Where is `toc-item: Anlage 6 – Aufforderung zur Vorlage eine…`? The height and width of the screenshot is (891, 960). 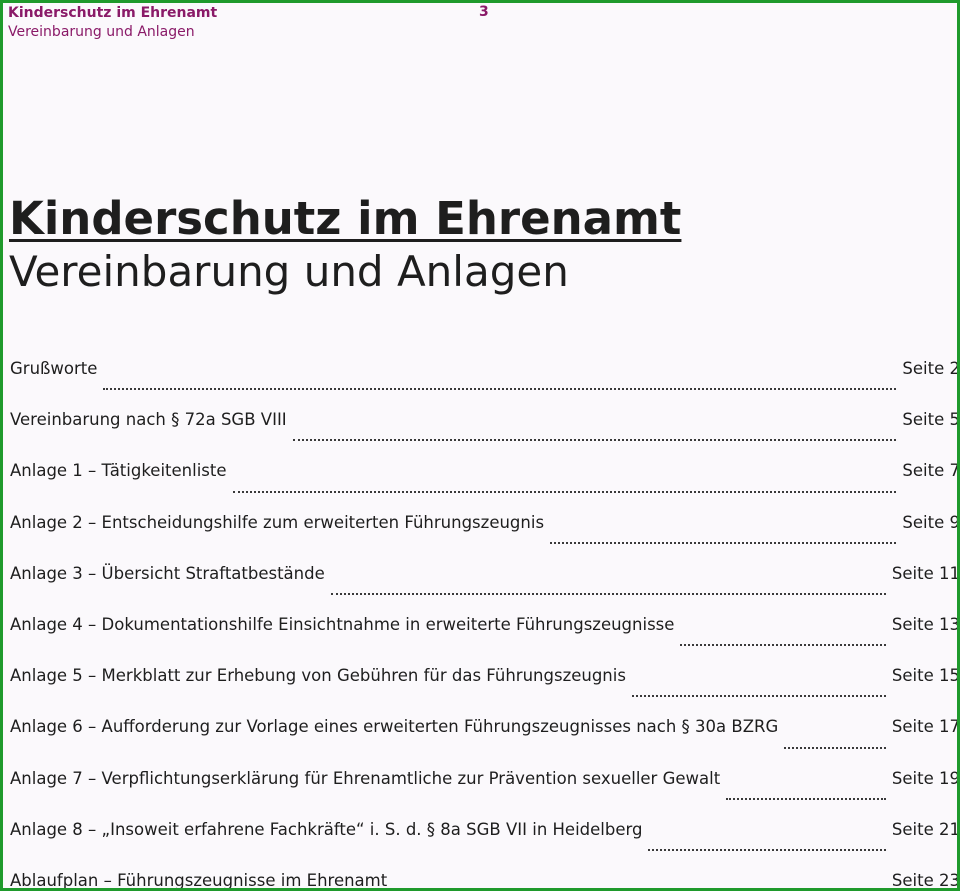 toc-item: Anlage 6 – Aufforderung zur Vorlage eine… is located at coordinates (485, 739).